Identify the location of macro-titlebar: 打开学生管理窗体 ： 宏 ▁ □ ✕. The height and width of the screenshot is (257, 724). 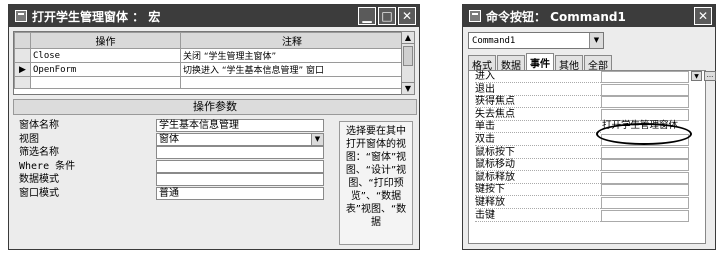
(214, 16).